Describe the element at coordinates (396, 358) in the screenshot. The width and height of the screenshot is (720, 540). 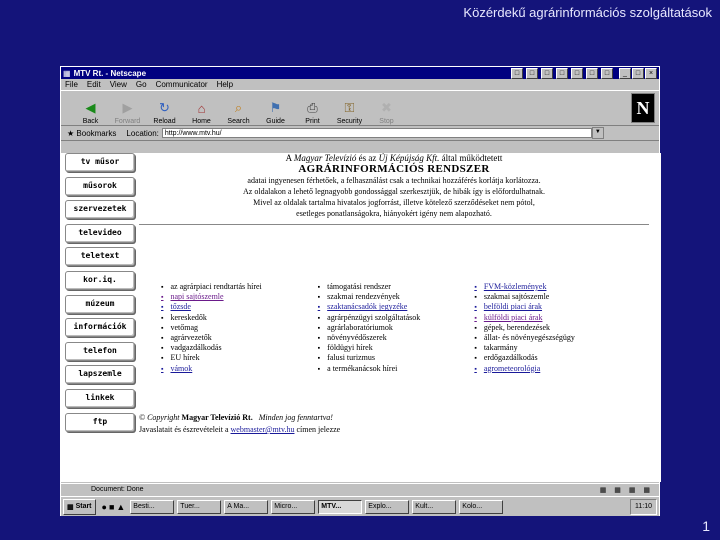
I see `topic-link: falusi turizmus` at that location.